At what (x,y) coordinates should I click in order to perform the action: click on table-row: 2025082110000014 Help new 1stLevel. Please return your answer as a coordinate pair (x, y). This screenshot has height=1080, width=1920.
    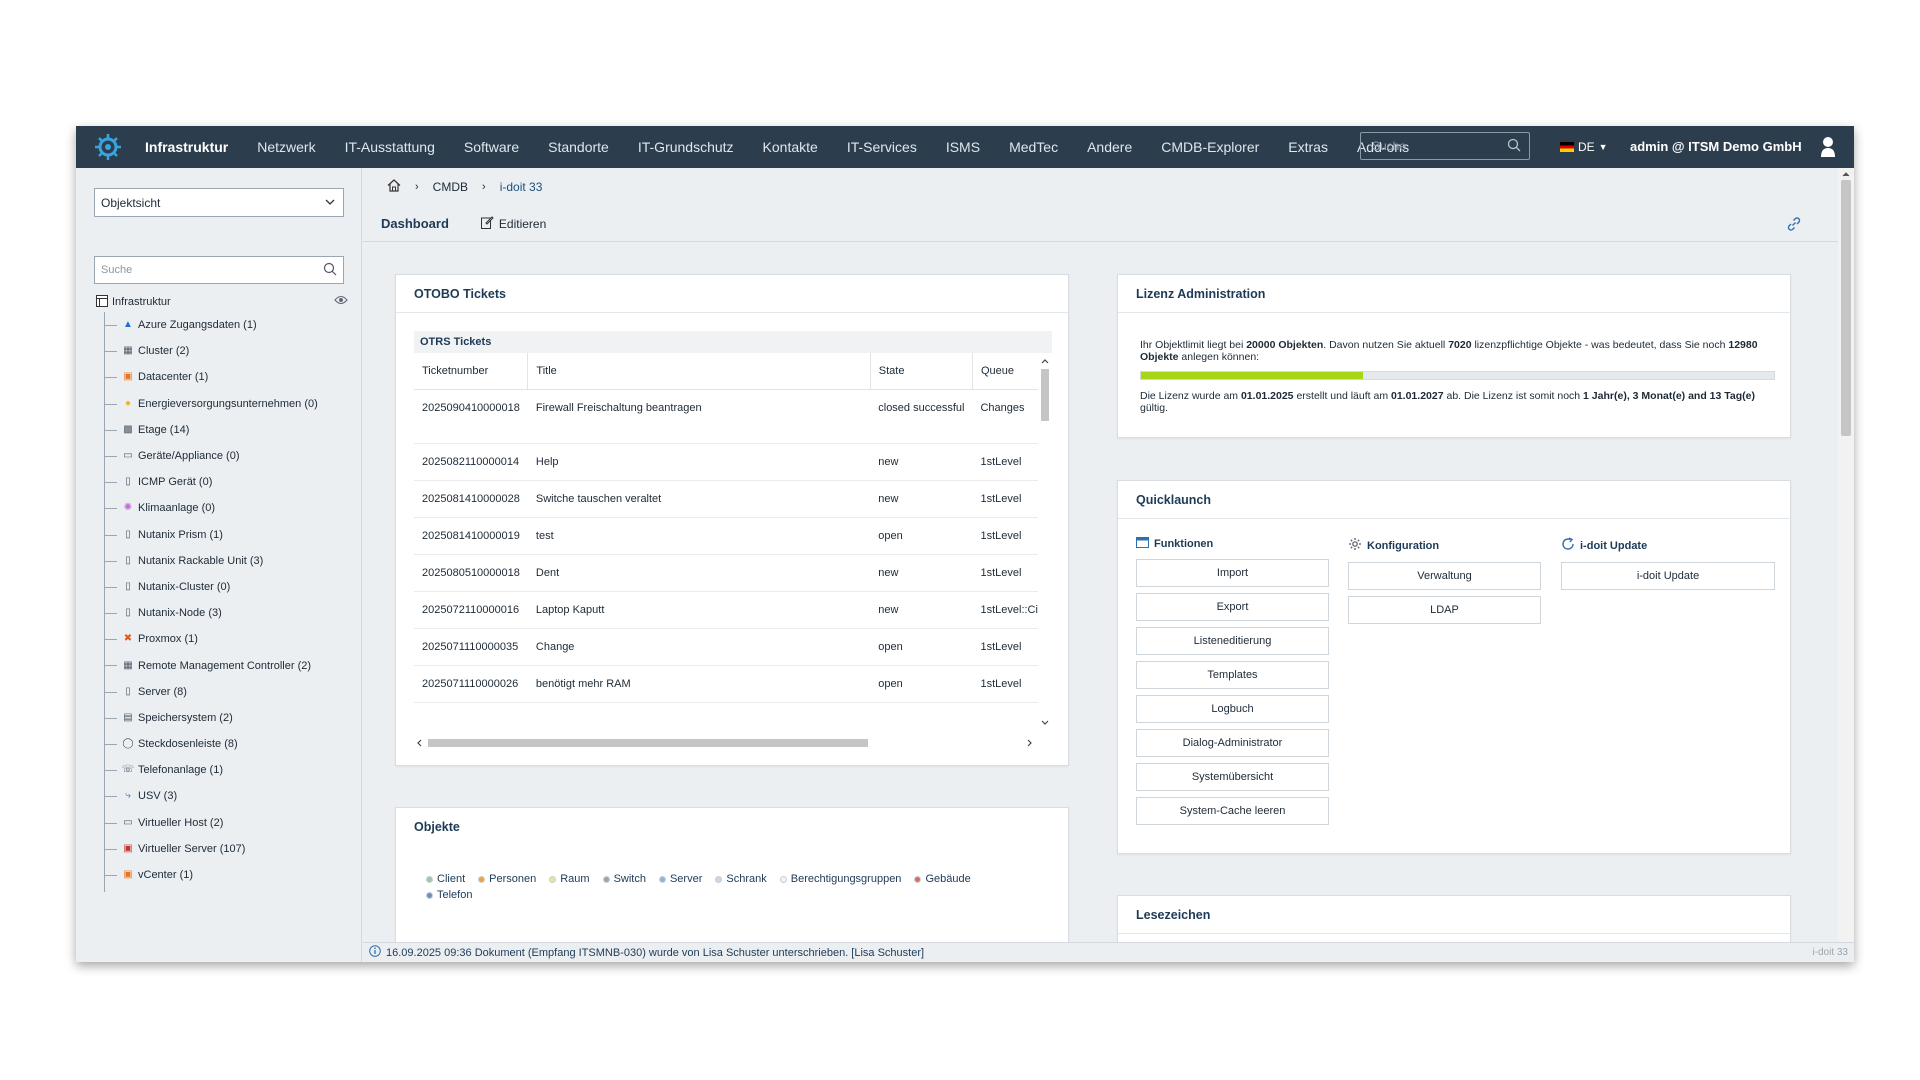
    Looking at the image, I should click on (726, 462).